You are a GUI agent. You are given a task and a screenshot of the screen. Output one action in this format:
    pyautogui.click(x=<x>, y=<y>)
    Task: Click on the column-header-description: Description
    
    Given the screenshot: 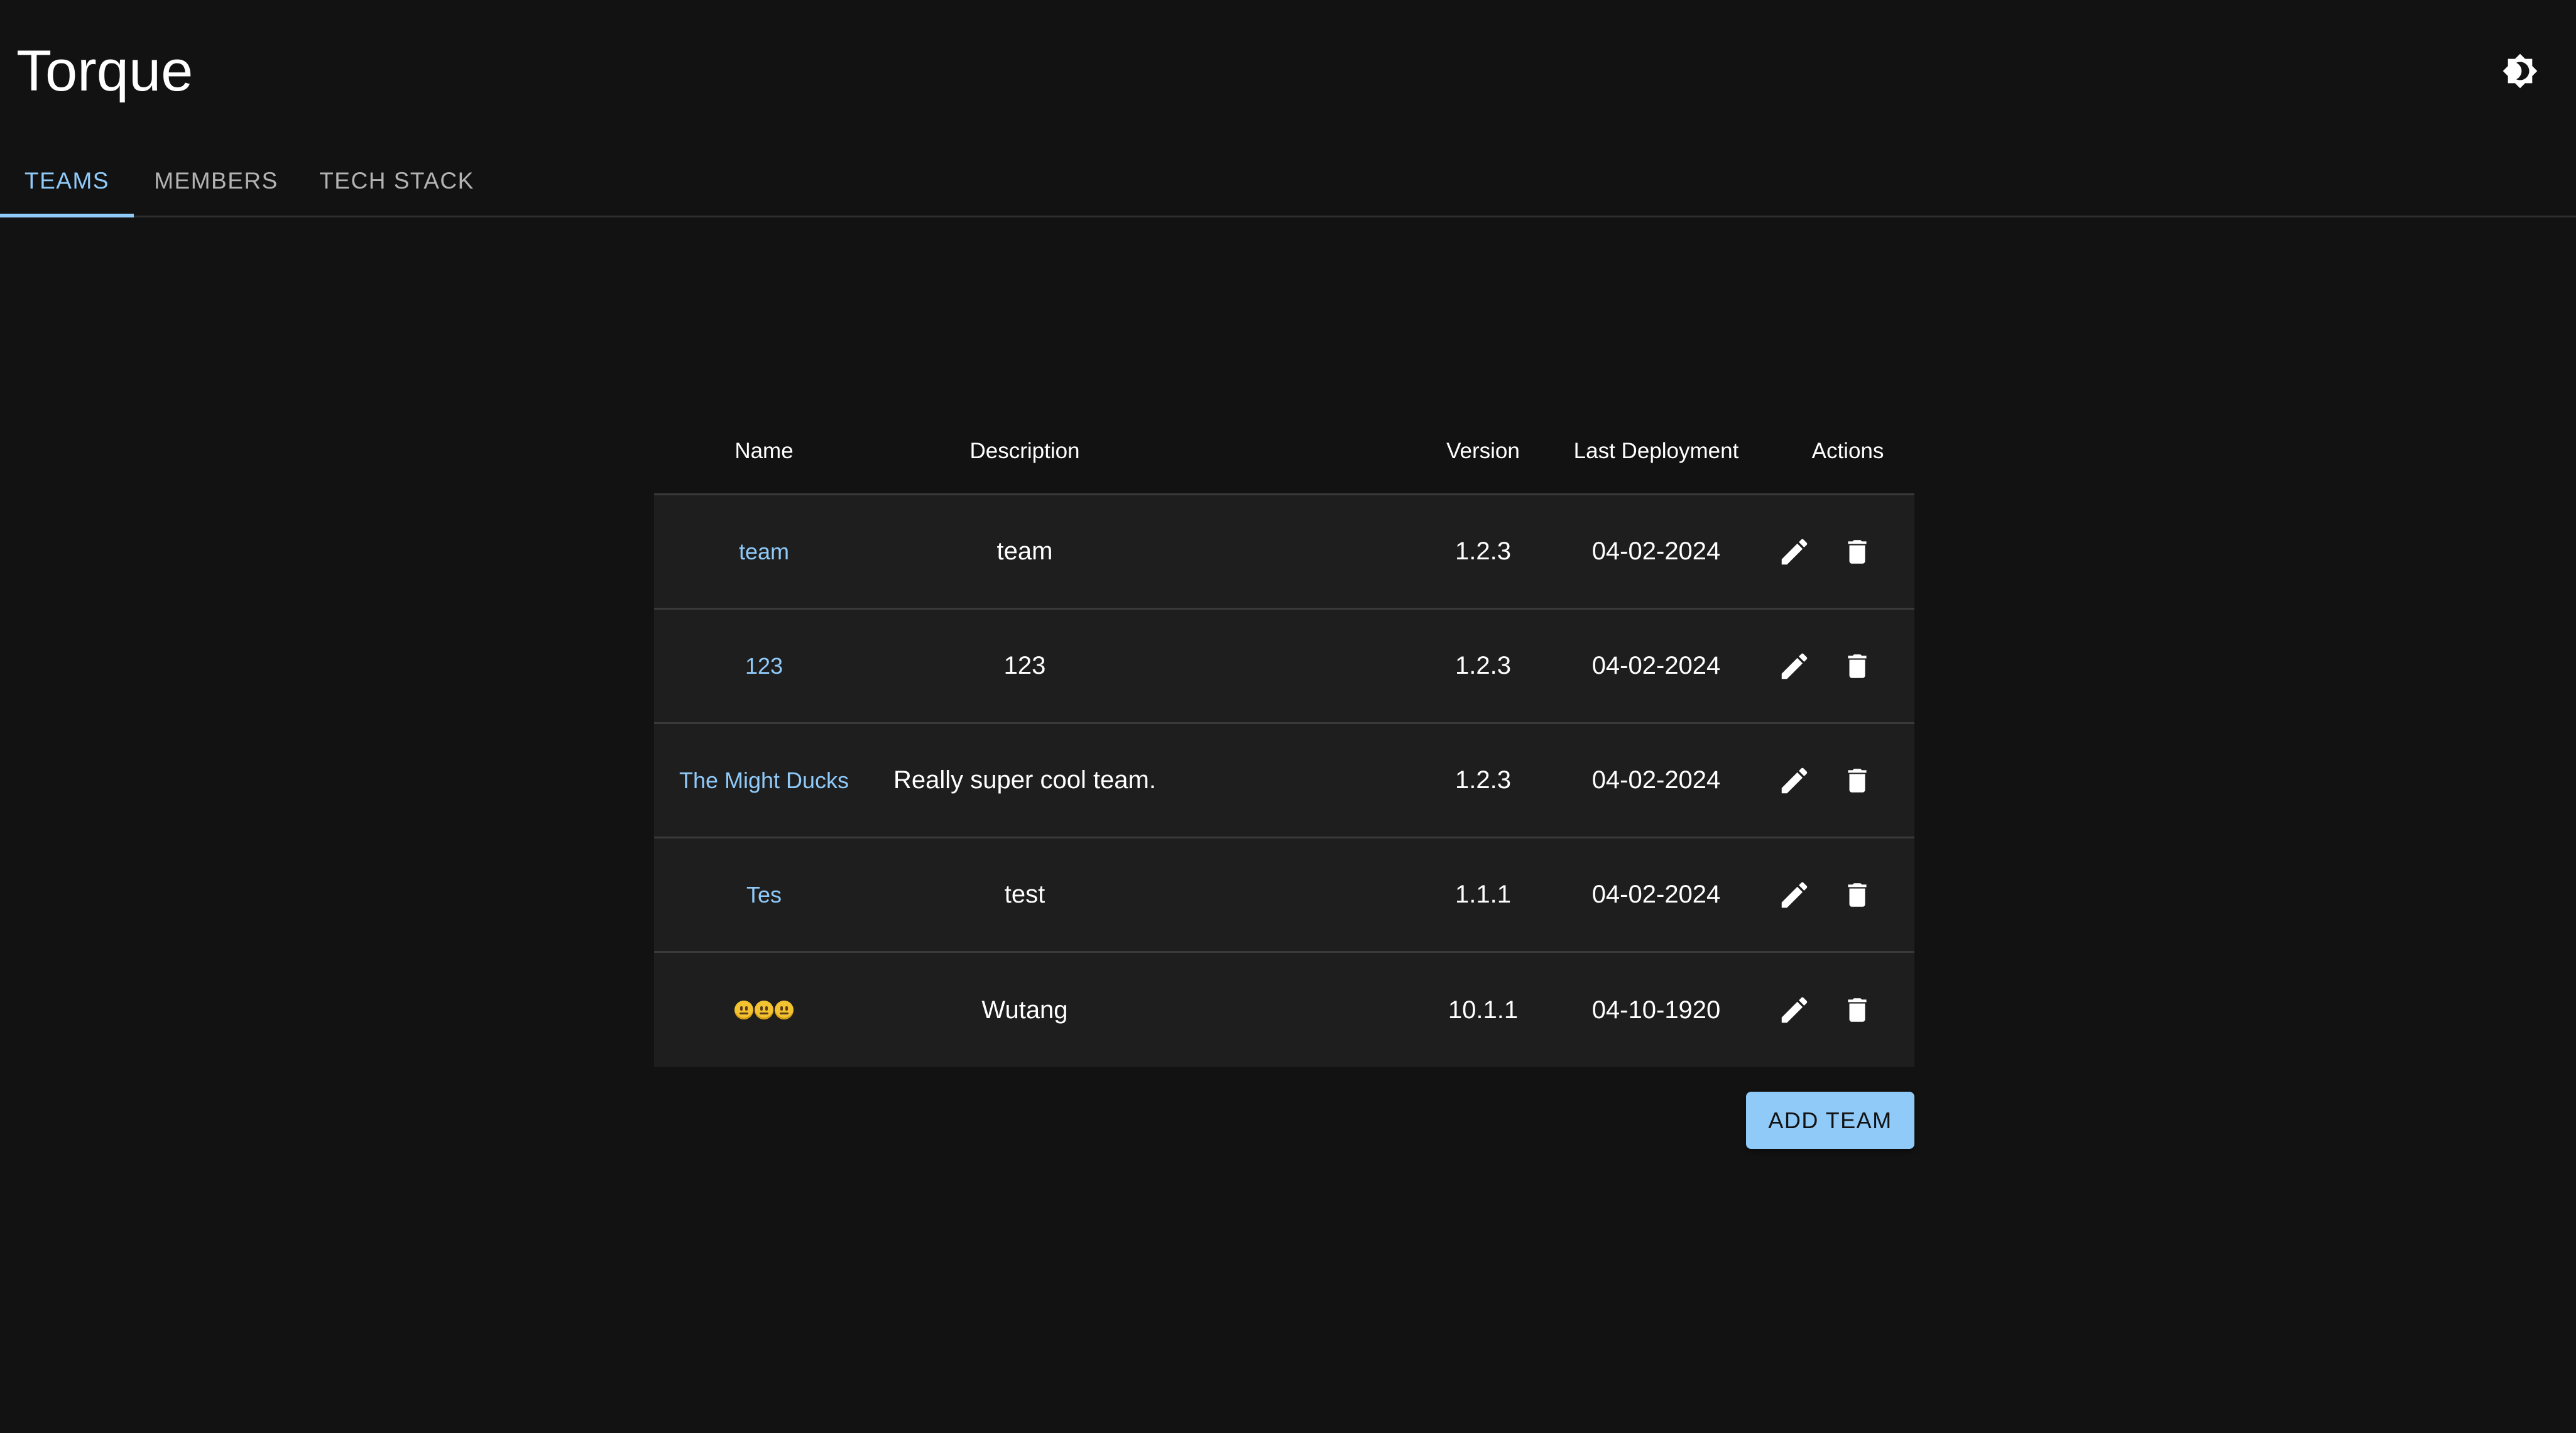 What is the action you would take?
    pyautogui.click(x=1024, y=450)
    